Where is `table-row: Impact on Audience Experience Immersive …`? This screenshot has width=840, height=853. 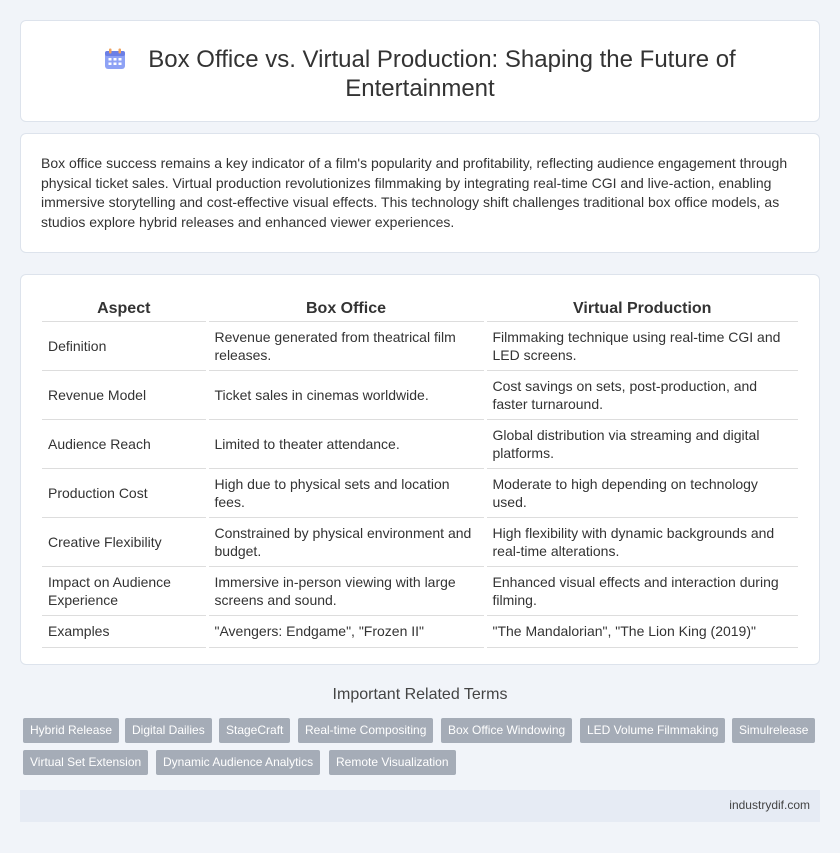
table-row: Impact on Audience Experience Immersive … is located at coordinates (420, 591).